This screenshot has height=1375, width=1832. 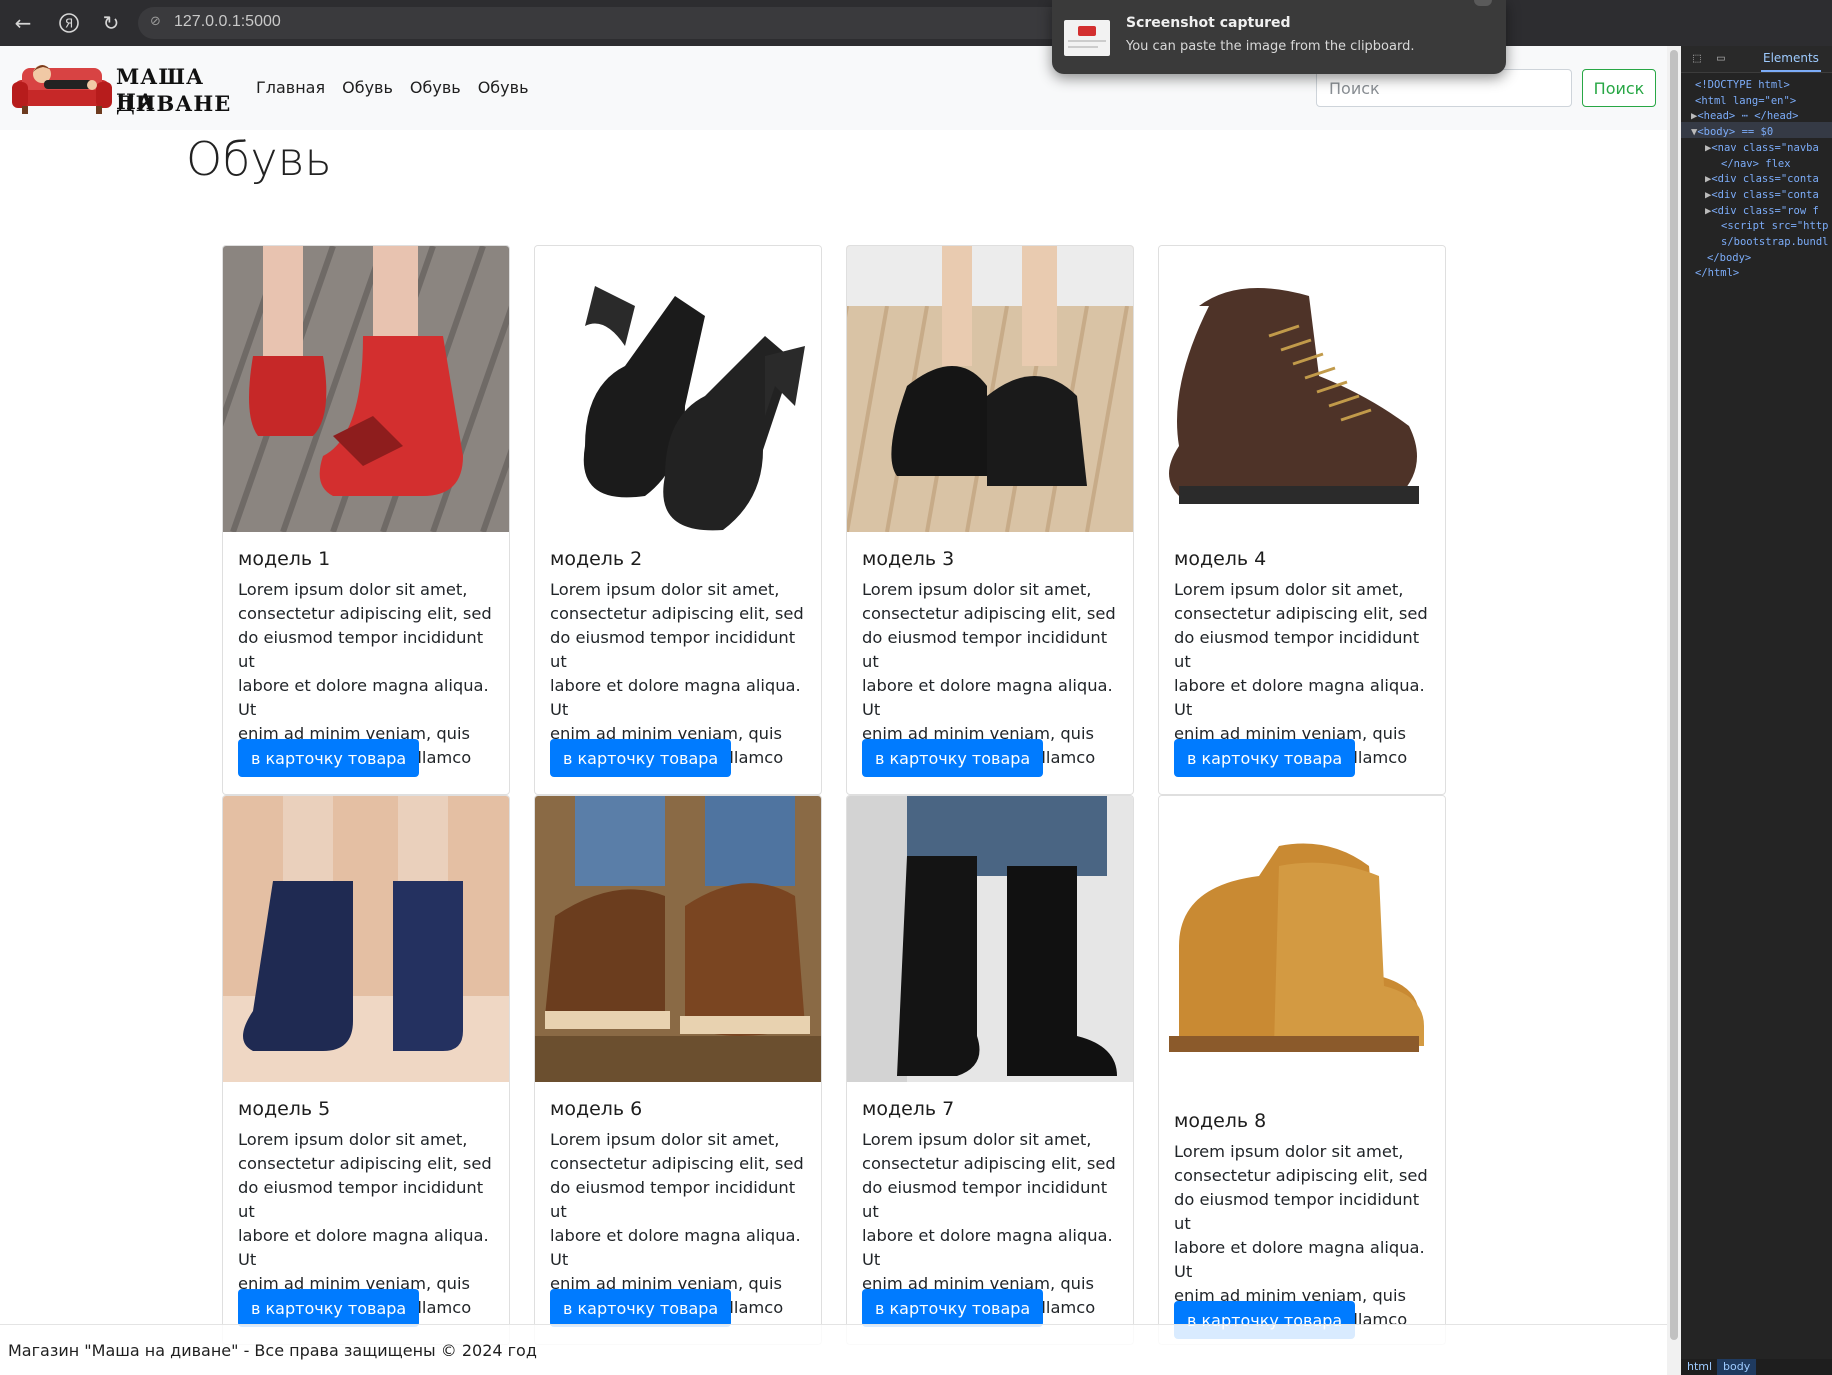 I want to click on reload-icon: ↻, so click(x=111, y=23).